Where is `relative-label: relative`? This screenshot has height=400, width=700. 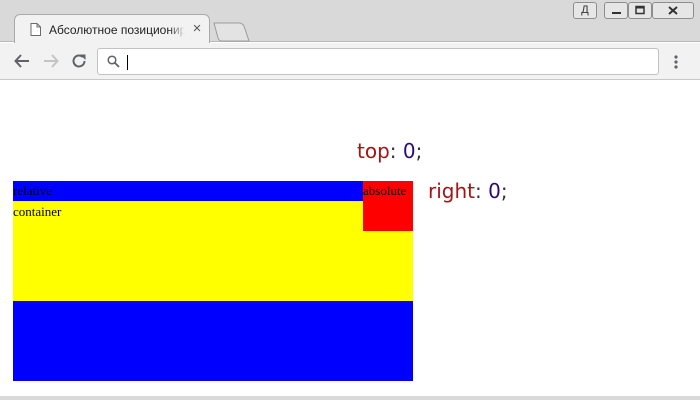
relative-label: relative is located at coordinates (32, 190).